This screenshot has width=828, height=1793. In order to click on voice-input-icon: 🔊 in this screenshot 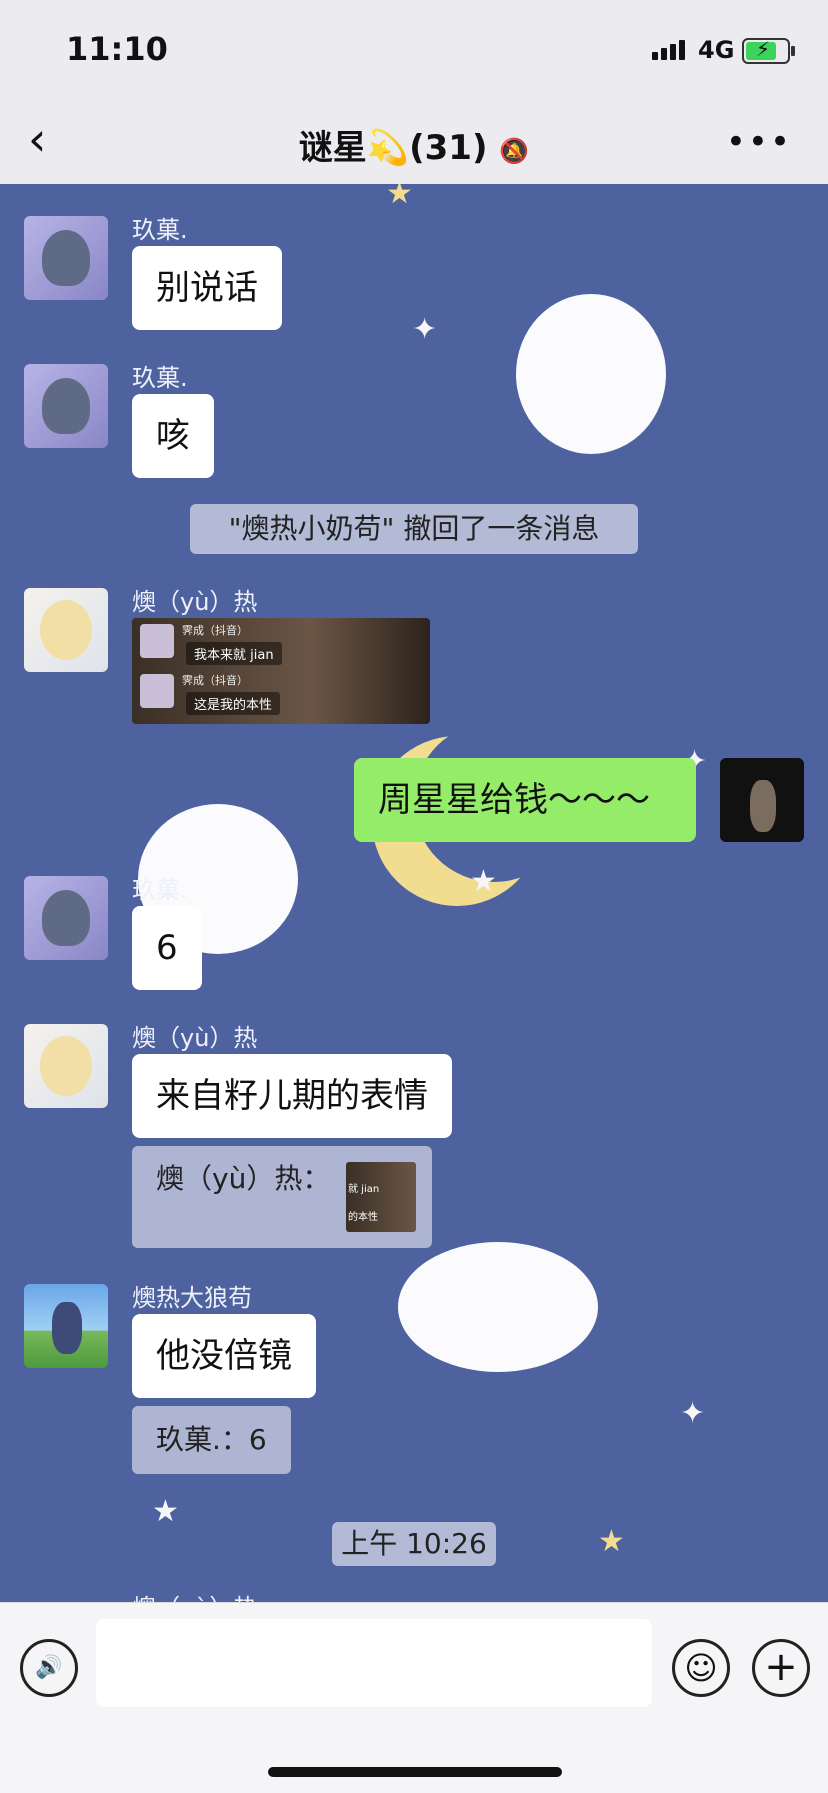, I will do `click(49, 1668)`.